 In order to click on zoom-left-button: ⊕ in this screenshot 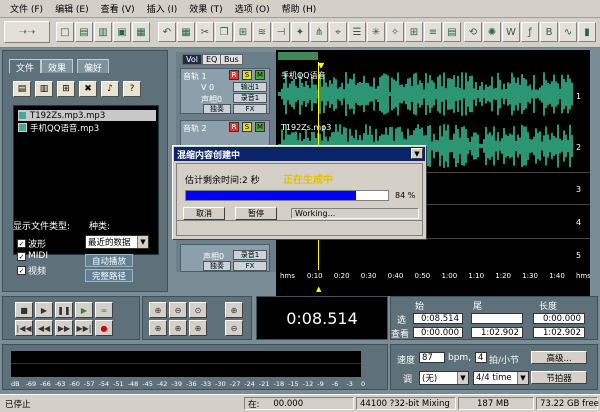, I will do `click(158, 328)`.